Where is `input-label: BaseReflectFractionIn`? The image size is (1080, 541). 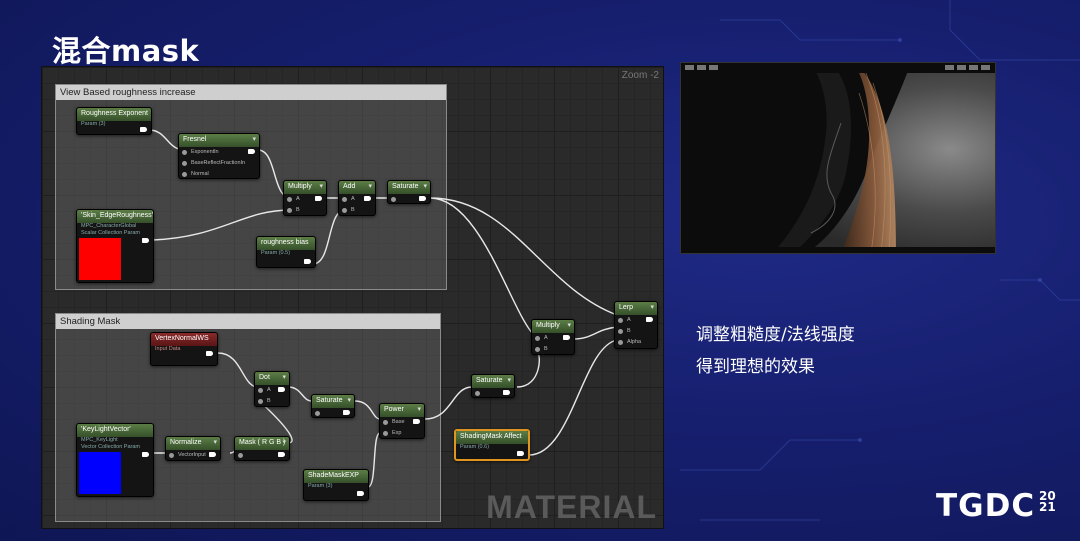 input-label: BaseReflectFractionIn is located at coordinates (218, 163).